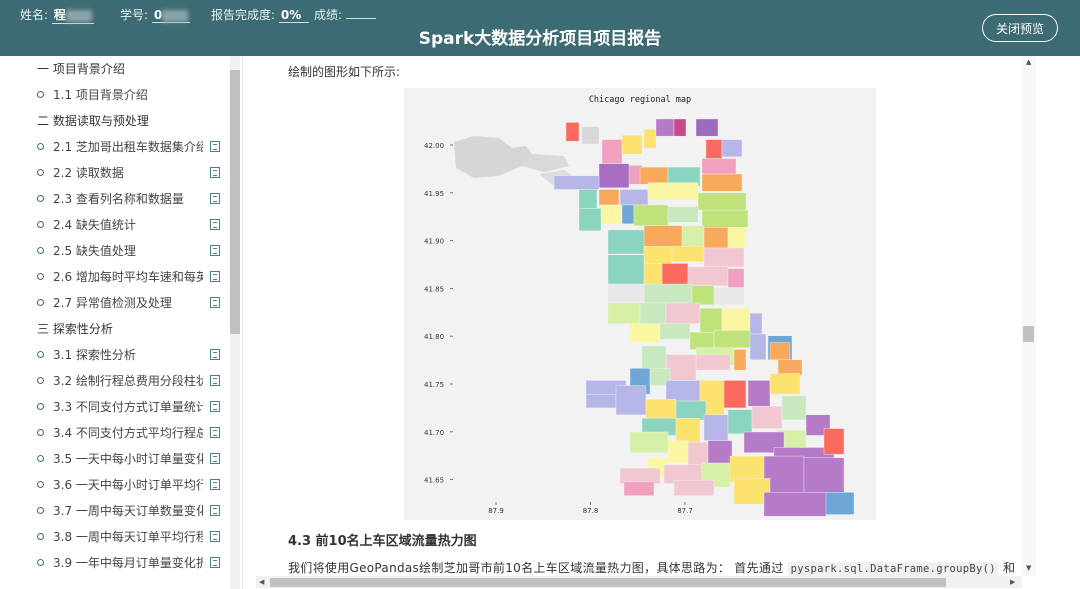  What do you see at coordinates (34, 15) in the screenshot?
I see `name-label: 姓名:` at bounding box center [34, 15].